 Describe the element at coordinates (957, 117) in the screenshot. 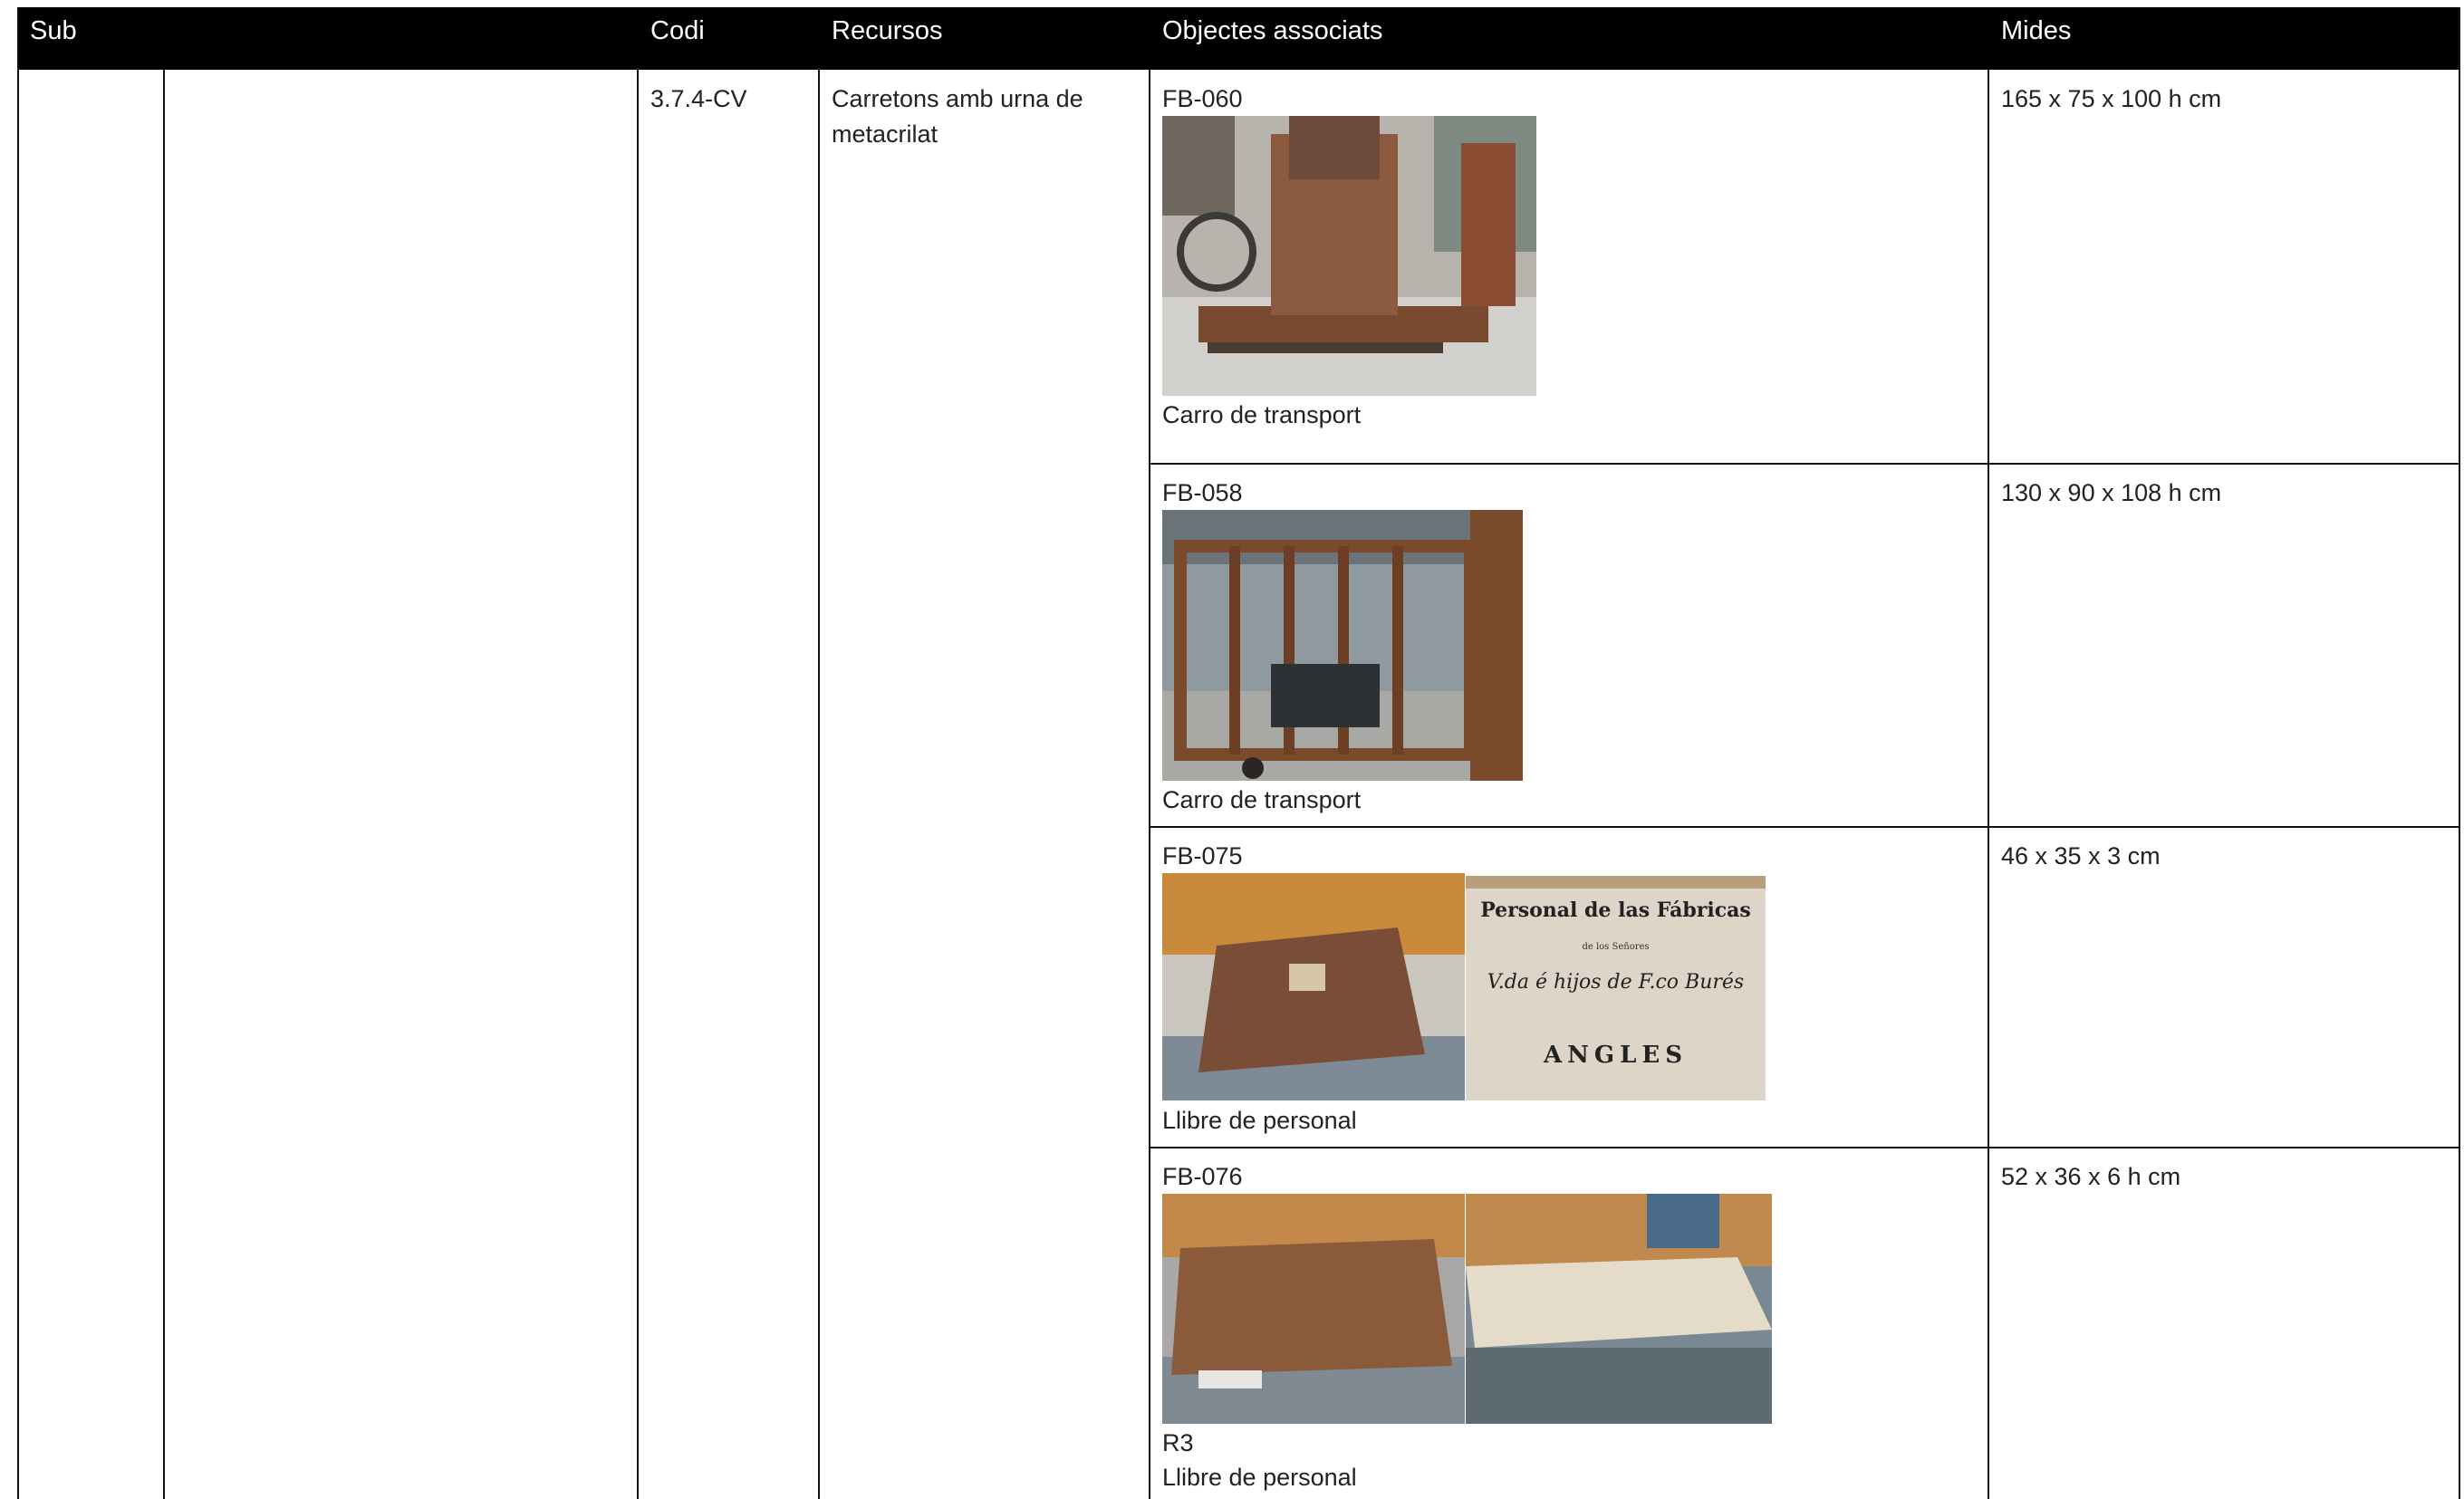

I see `resource-recursos: Carretons amb urna de metacrilat` at that location.